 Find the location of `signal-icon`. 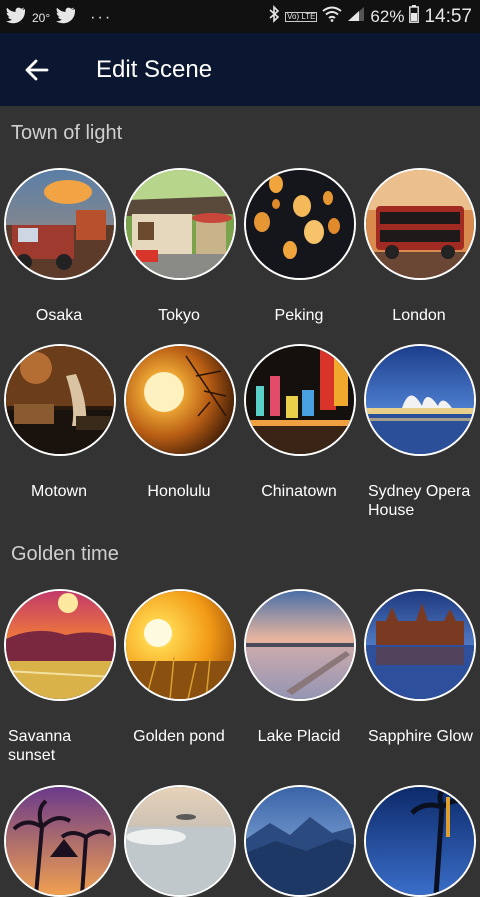

signal-icon is located at coordinates (356, 16).